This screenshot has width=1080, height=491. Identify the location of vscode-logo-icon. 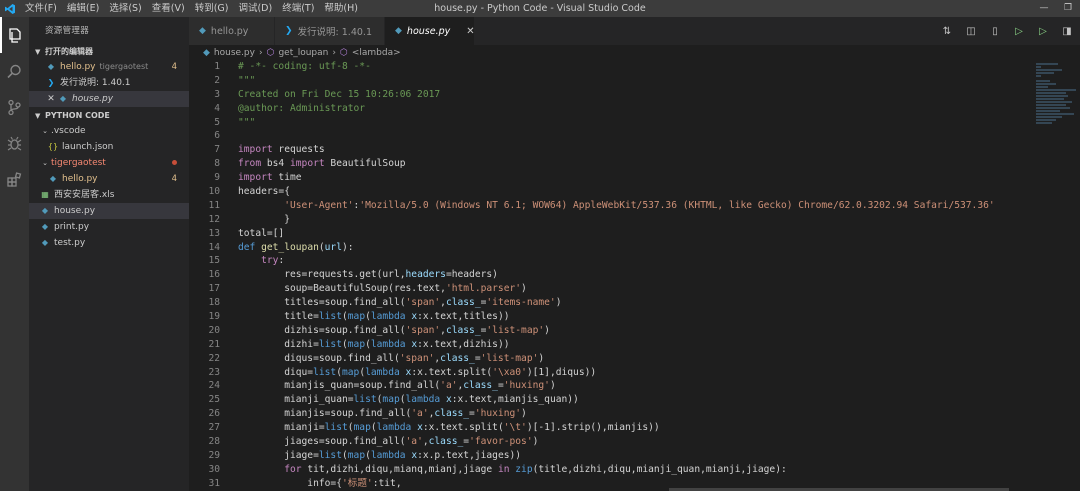
(10, 8).